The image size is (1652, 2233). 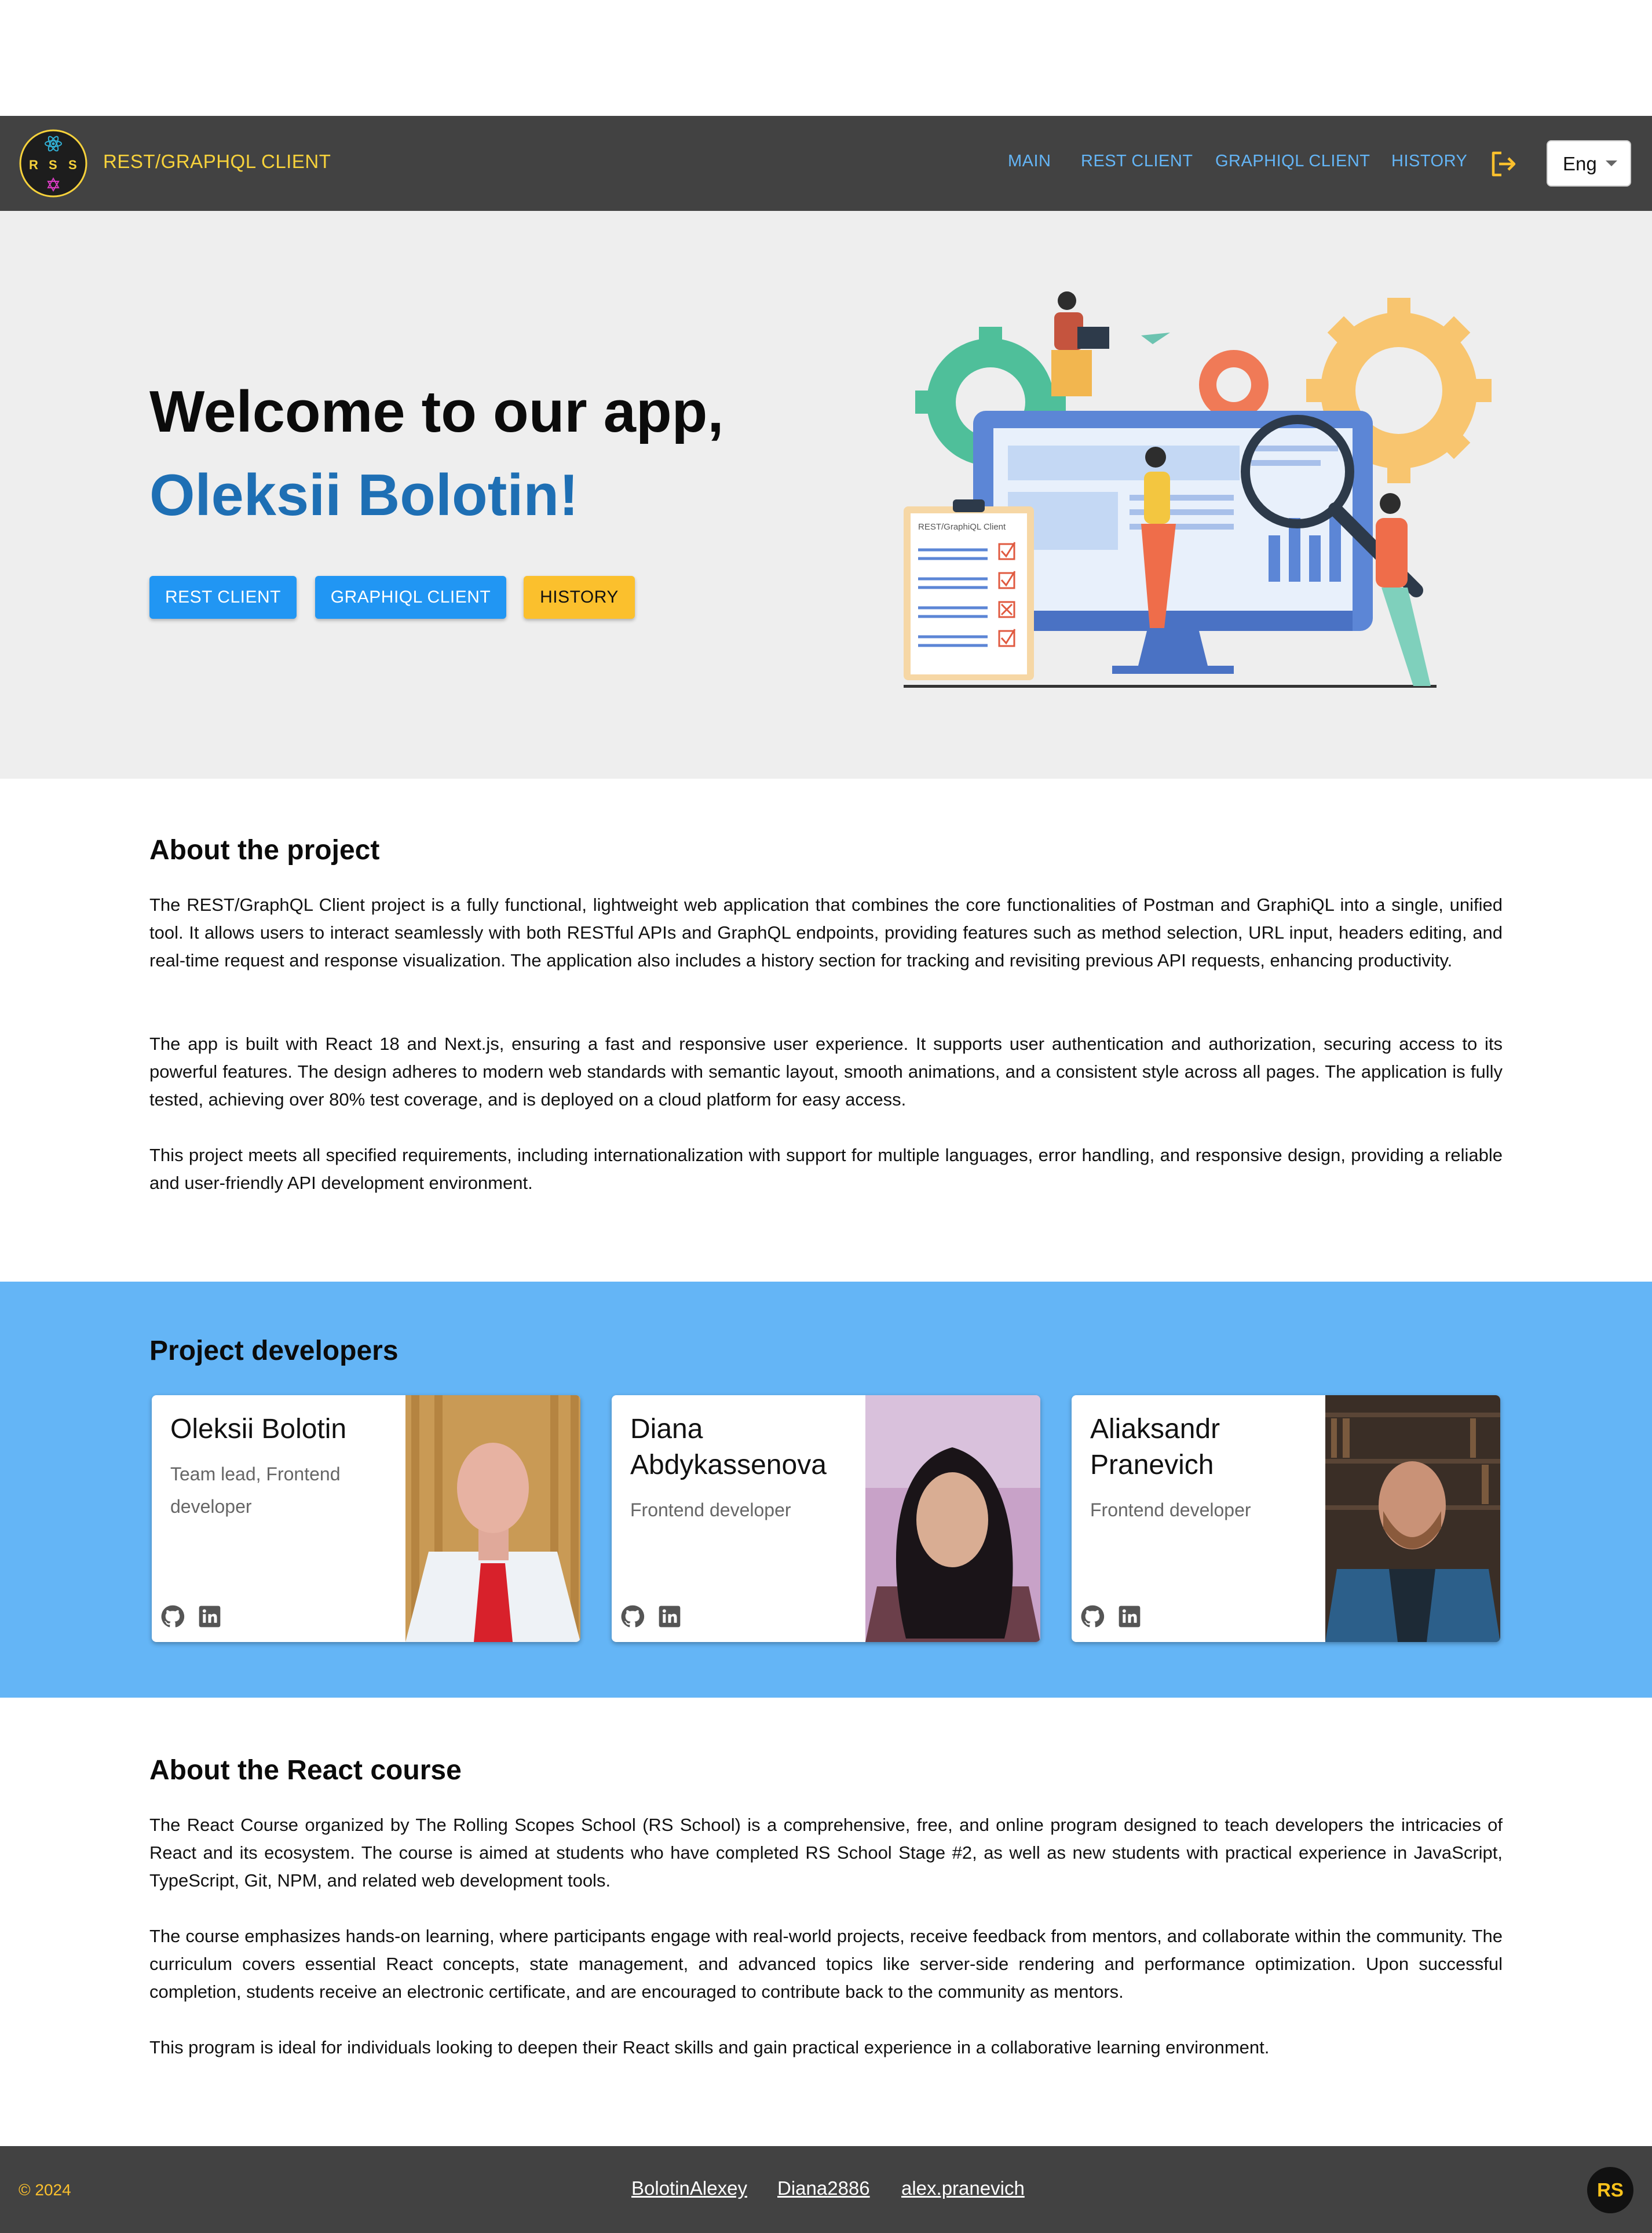 What do you see at coordinates (1611, 163) in the screenshot?
I see `chevron-down-icon` at bounding box center [1611, 163].